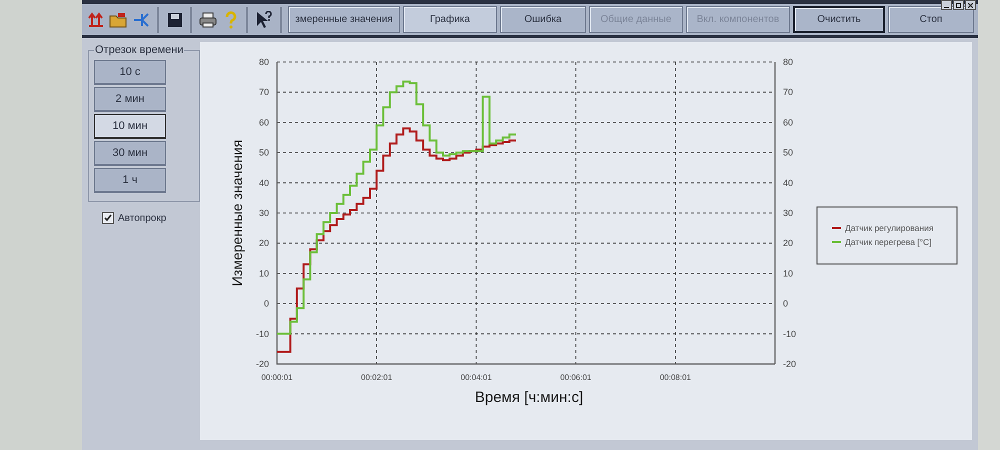  What do you see at coordinates (130, 126) in the screenshot?
I see `range-button: 10 мин` at bounding box center [130, 126].